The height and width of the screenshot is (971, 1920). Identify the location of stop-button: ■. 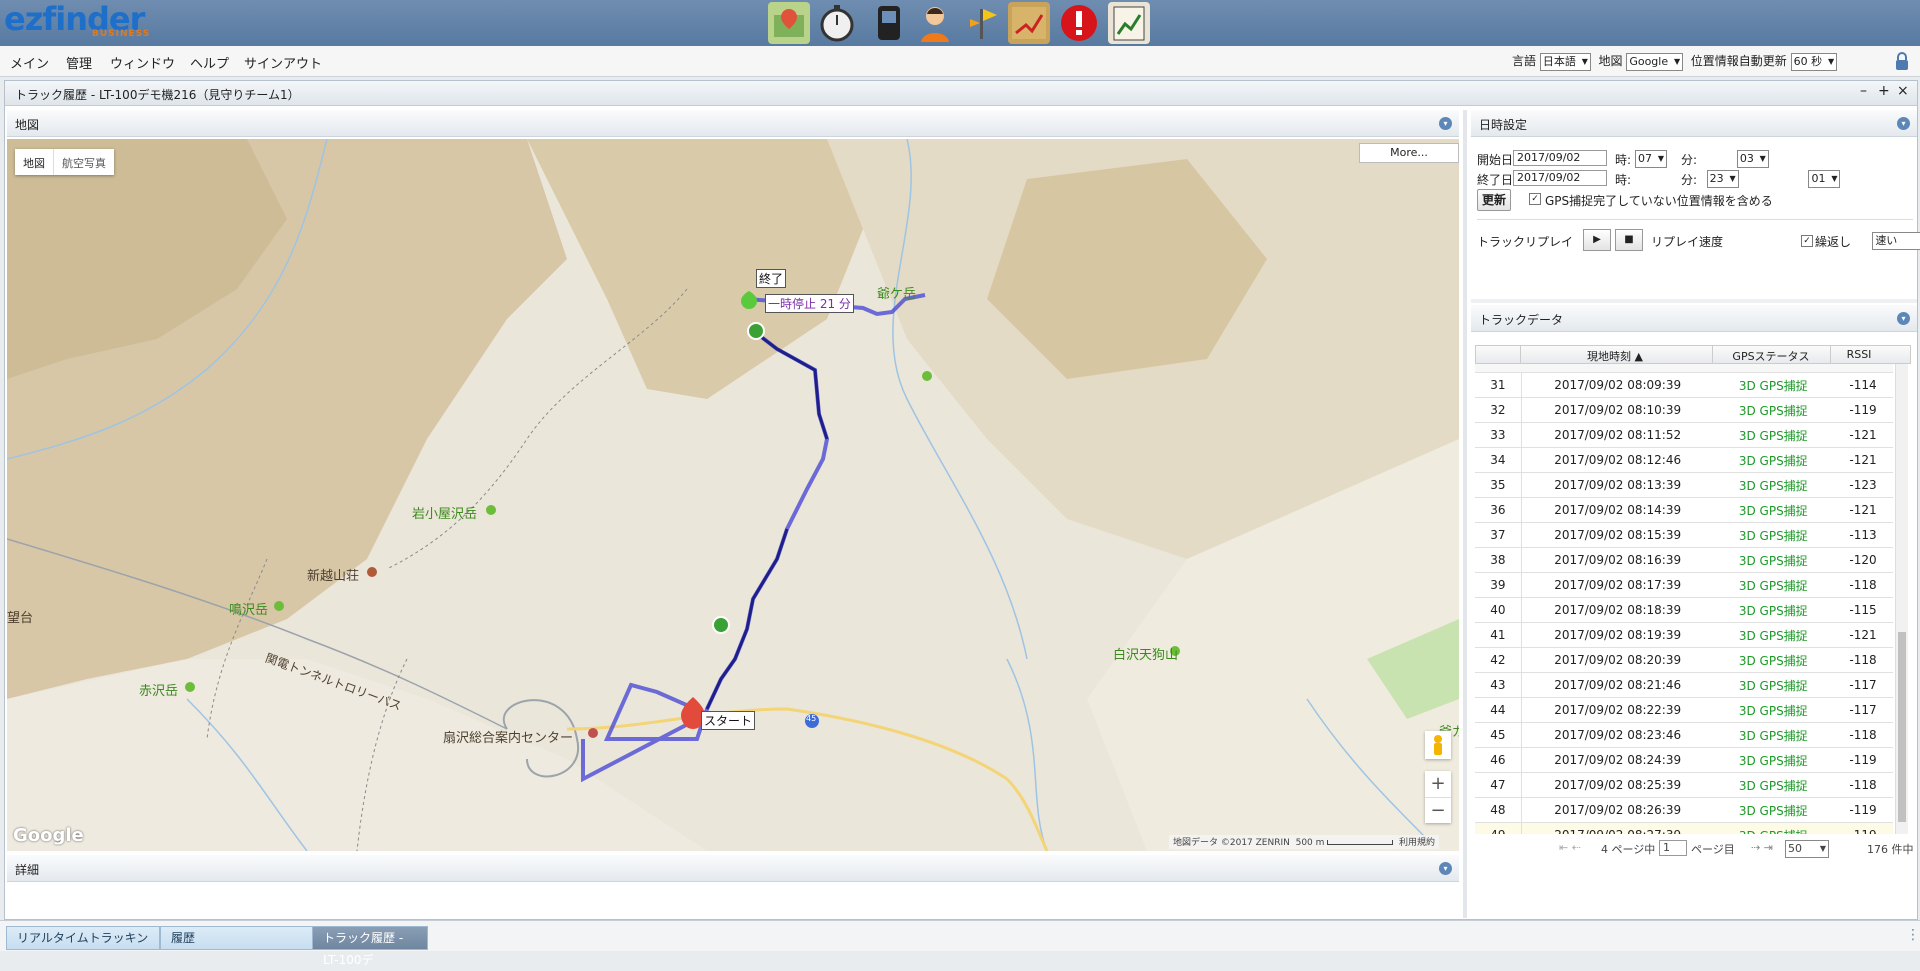
(1629, 240).